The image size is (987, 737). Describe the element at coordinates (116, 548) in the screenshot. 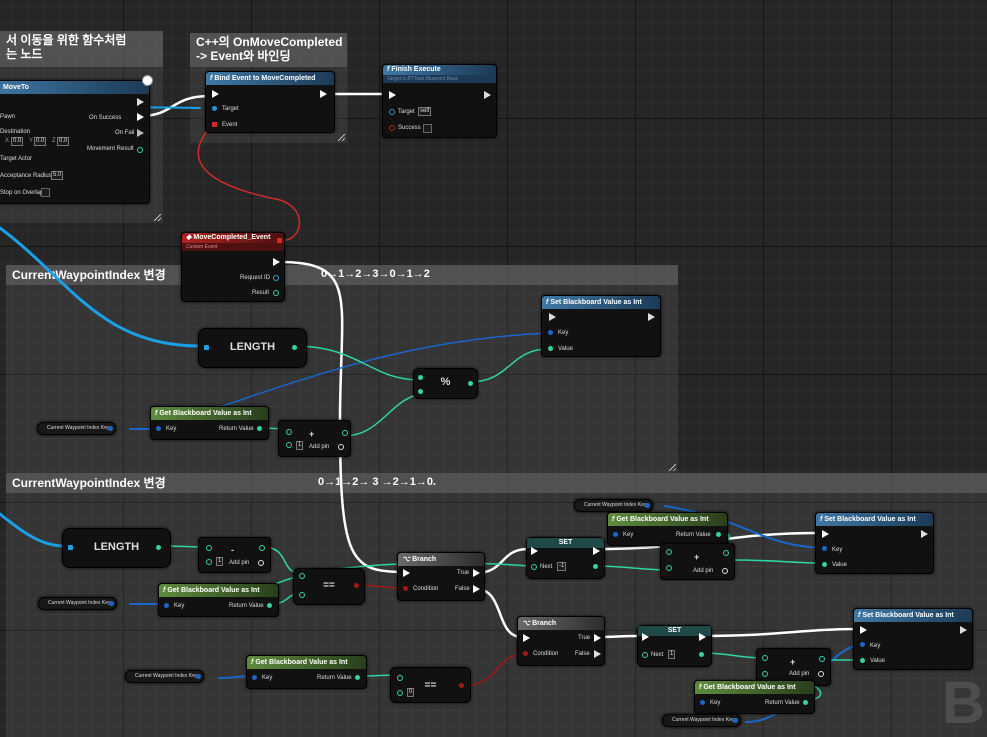

I see `array-length-node: LENGTH` at that location.